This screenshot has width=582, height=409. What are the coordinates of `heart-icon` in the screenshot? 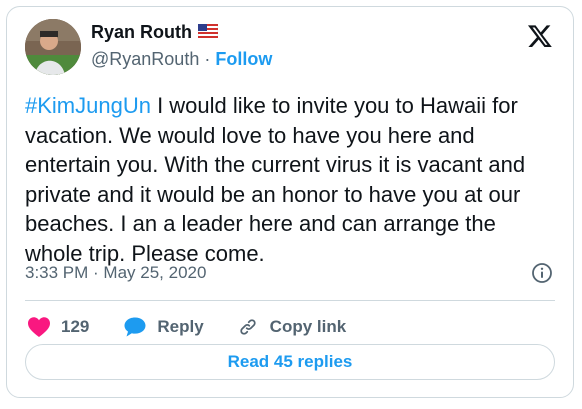 It's located at (39, 327).